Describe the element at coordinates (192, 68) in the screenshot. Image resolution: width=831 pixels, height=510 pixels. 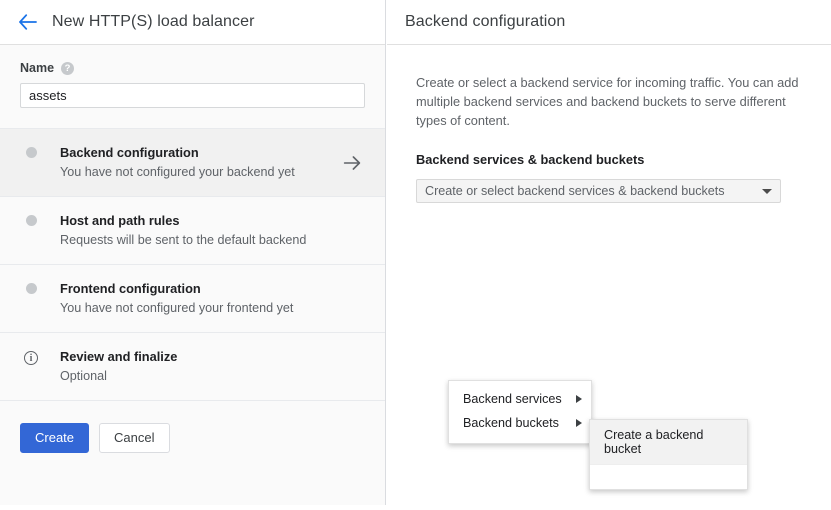
I see `name-label-row: Name ?` at that location.